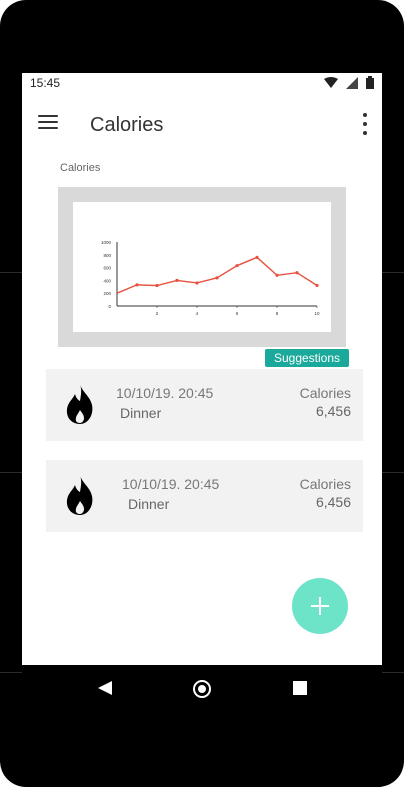 The width and height of the screenshot is (404, 787). What do you see at coordinates (331, 82) in the screenshot?
I see `wifi-icon` at bounding box center [331, 82].